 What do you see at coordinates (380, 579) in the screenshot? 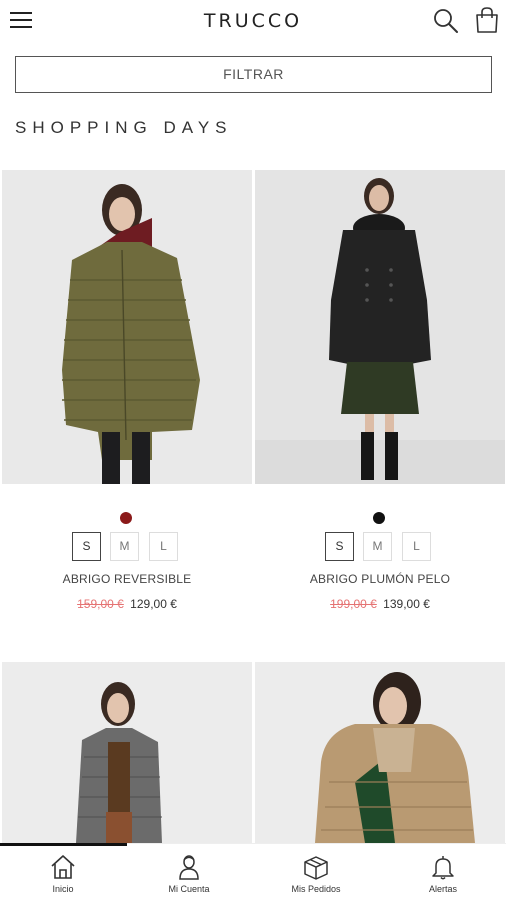
I see `product-name: ABRIGO PLUMÓN PELO` at bounding box center [380, 579].